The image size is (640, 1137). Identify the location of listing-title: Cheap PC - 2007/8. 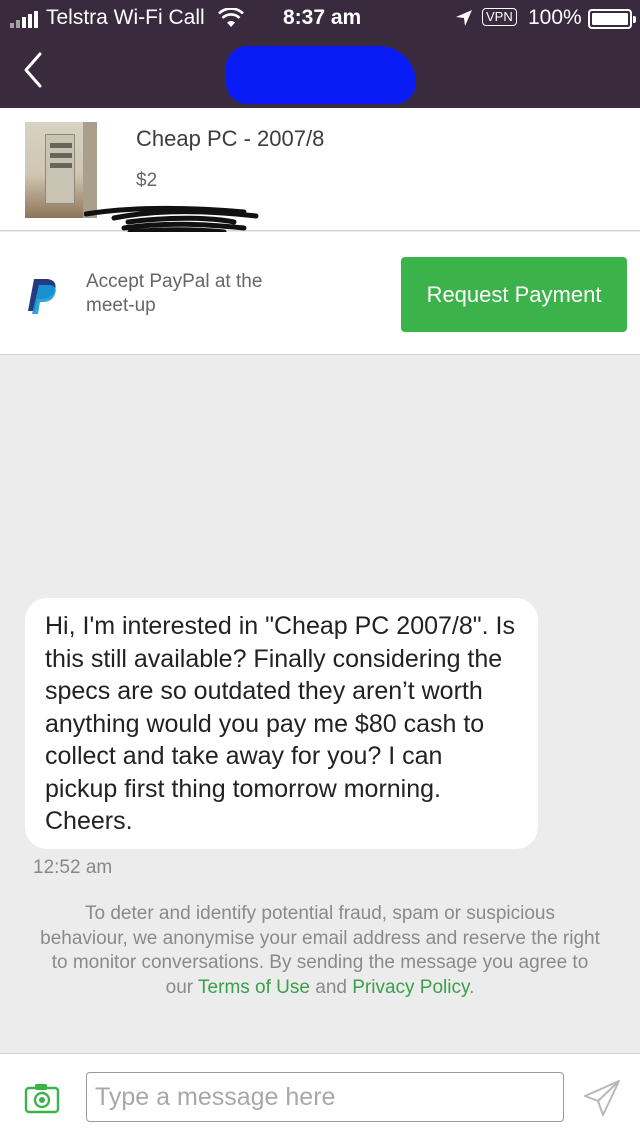
(230, 138).